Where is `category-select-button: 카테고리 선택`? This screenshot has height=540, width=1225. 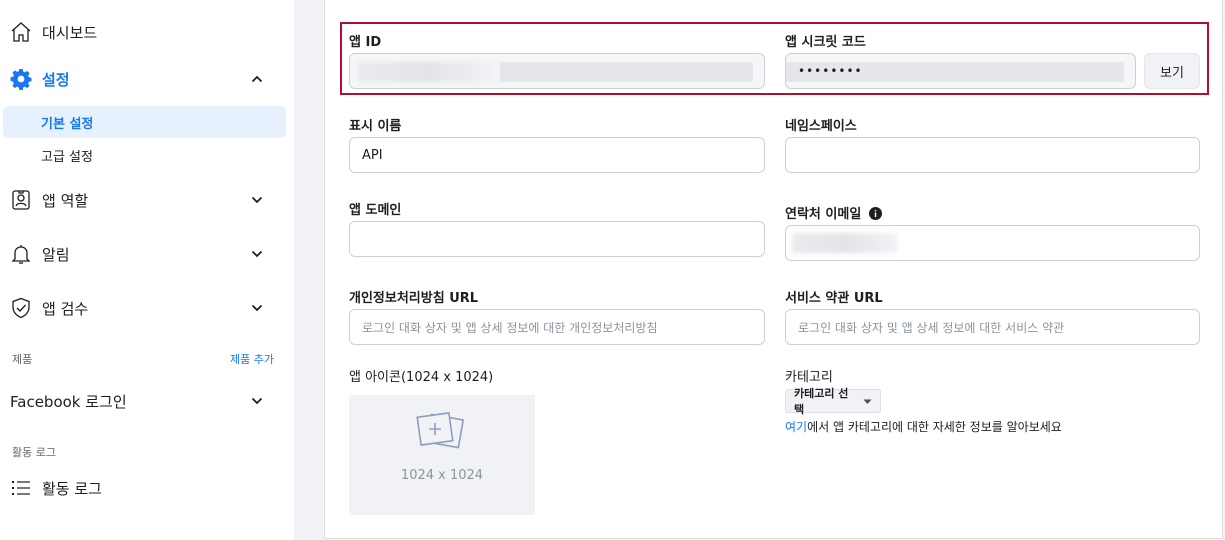
category-select-button: 카테고리 선택 is located at coordinates (833, 401).